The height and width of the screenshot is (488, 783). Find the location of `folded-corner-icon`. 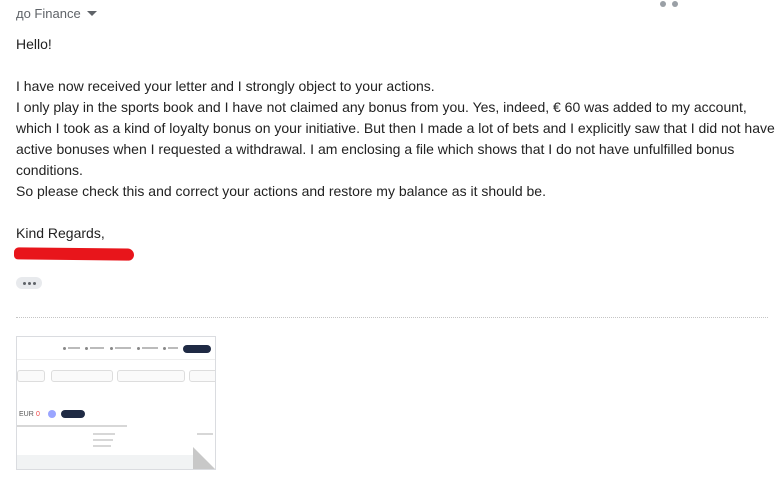

folded-corner-icon is located at coordinates (204, 458).